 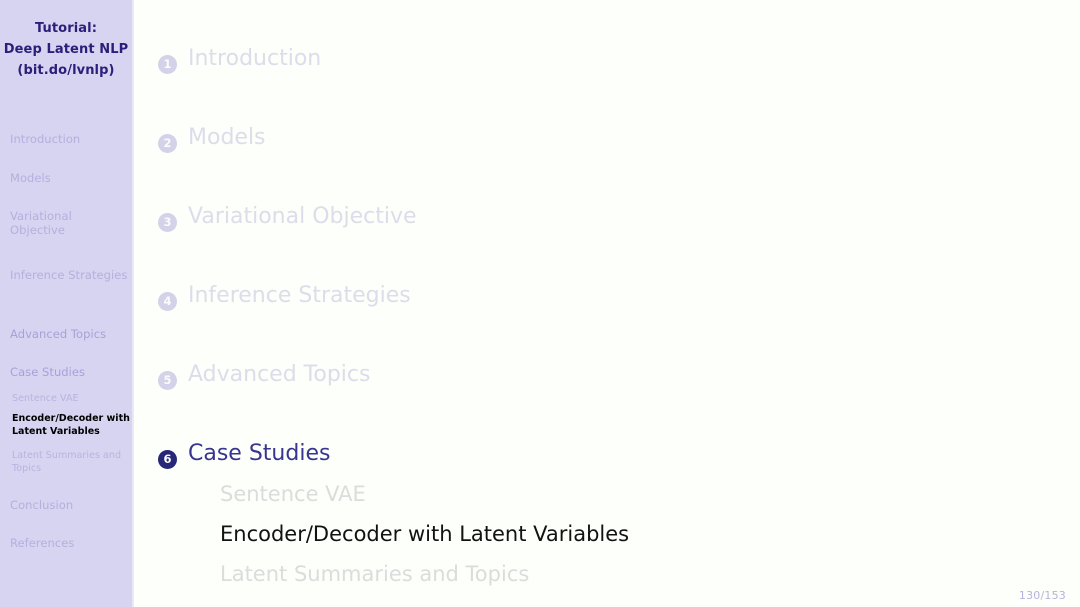 I want to click on presentation-title: Tutorial: Deep Latent NLP (bit.do/lvnlp), so click(x=66, y=49).